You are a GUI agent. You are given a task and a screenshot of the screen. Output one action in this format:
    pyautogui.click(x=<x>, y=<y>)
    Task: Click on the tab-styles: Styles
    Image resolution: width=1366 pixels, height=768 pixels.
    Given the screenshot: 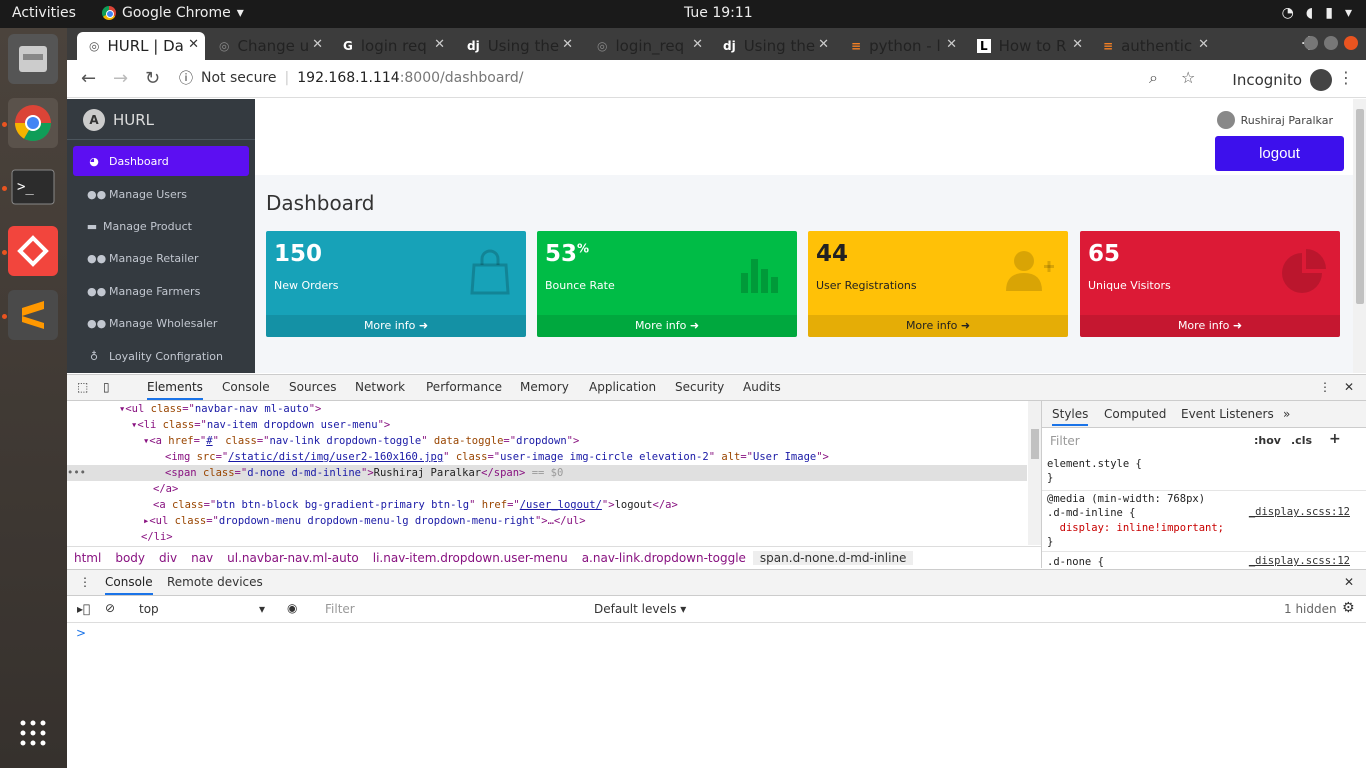 What is the action you would take?
    pyautogui.click(x=1070, y=416)
    